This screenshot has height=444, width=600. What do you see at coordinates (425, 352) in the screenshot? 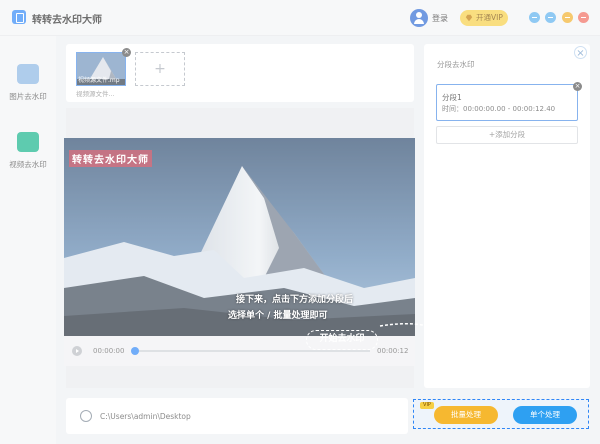
I see `guide-arrow-icon` at bounding box center [425, 352].